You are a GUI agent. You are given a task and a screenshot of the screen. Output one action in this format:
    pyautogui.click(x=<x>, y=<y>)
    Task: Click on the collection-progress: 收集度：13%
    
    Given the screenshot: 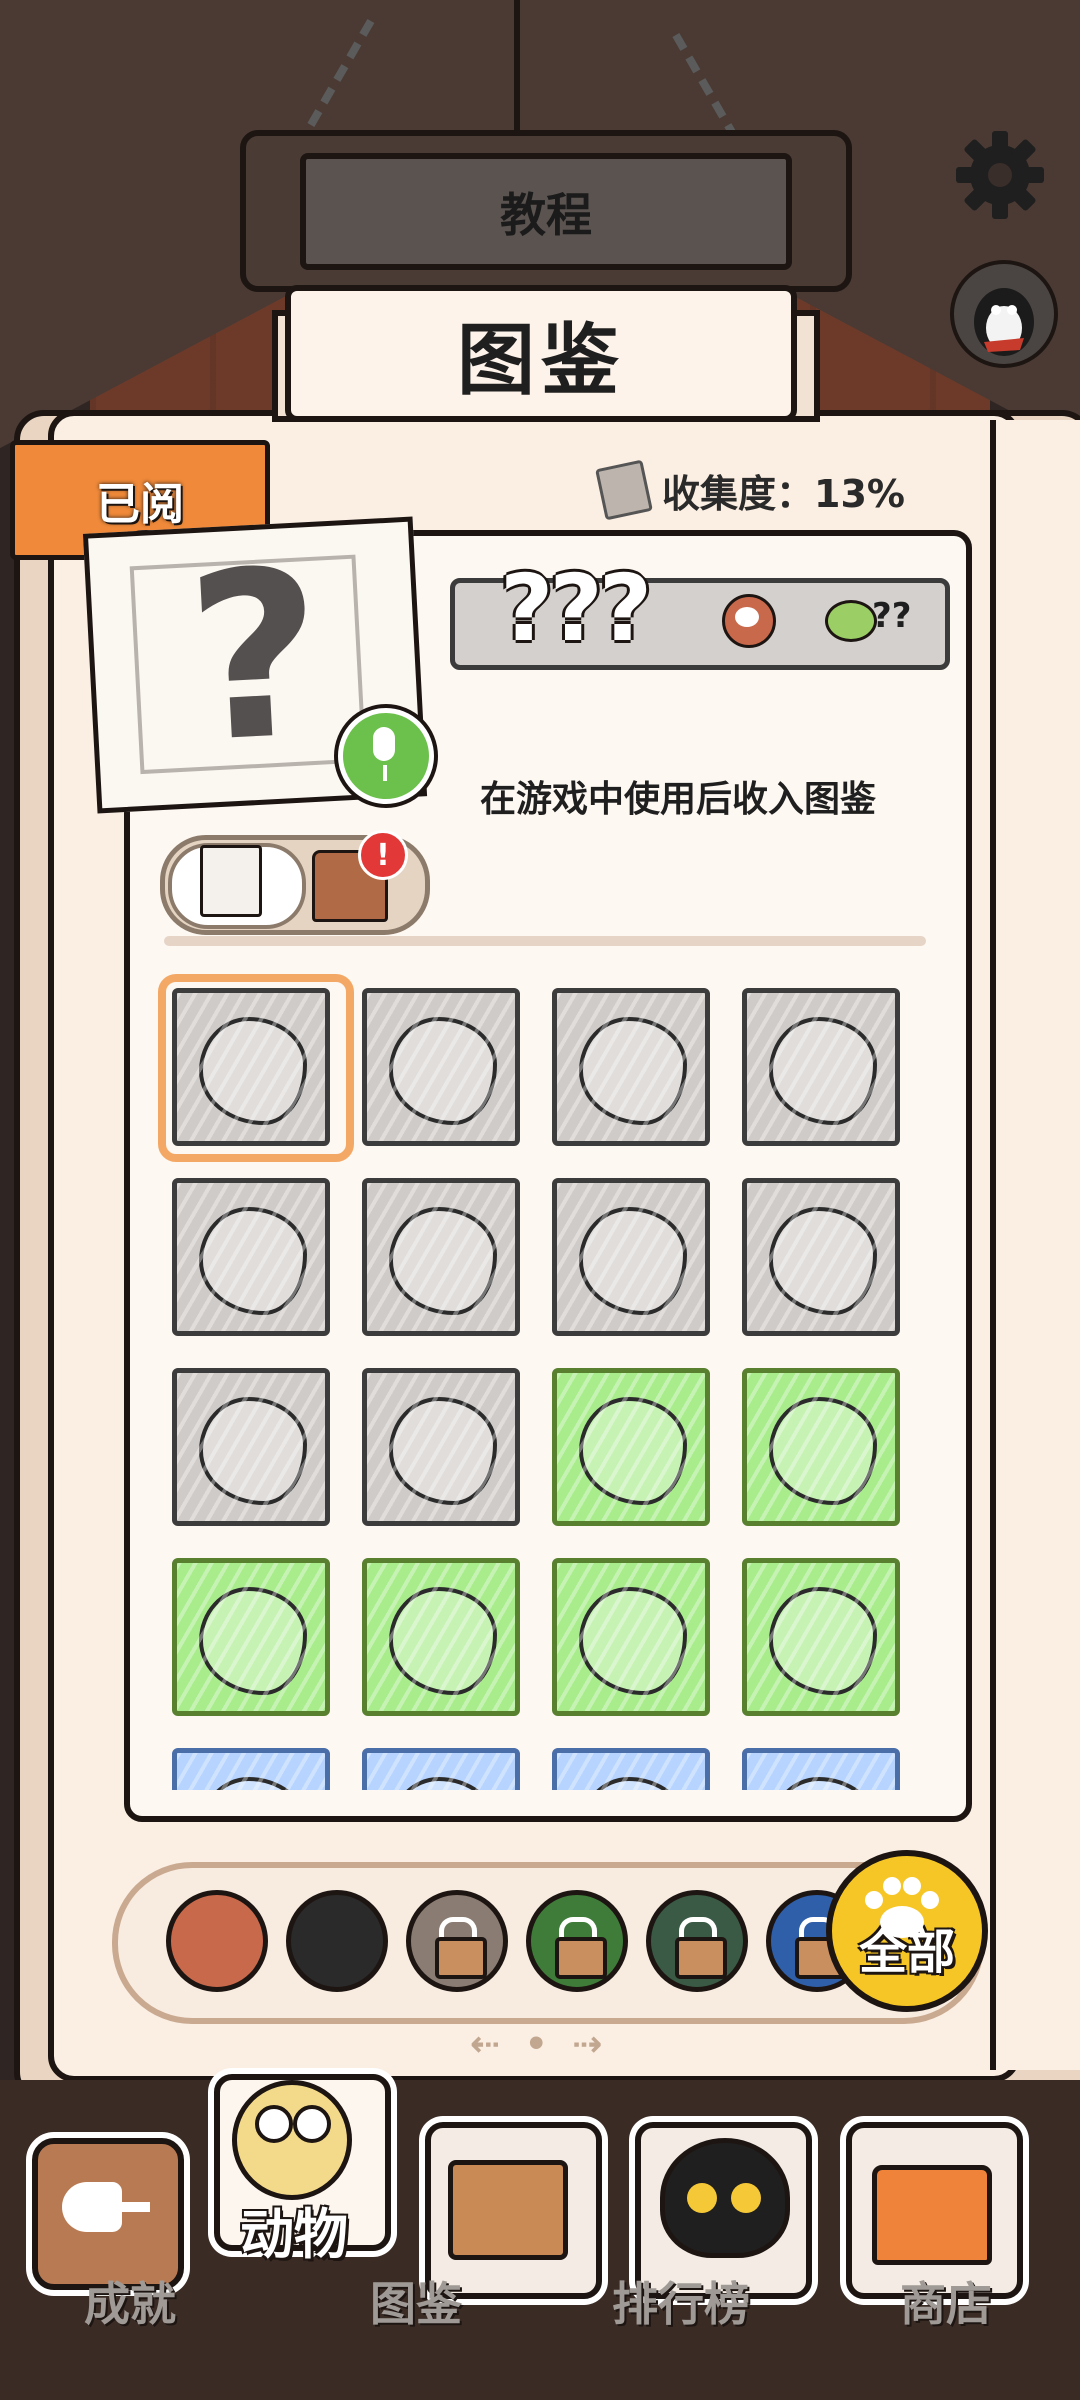 What is the action you would take?
    pyautogui.click(x=750, y=490)
    